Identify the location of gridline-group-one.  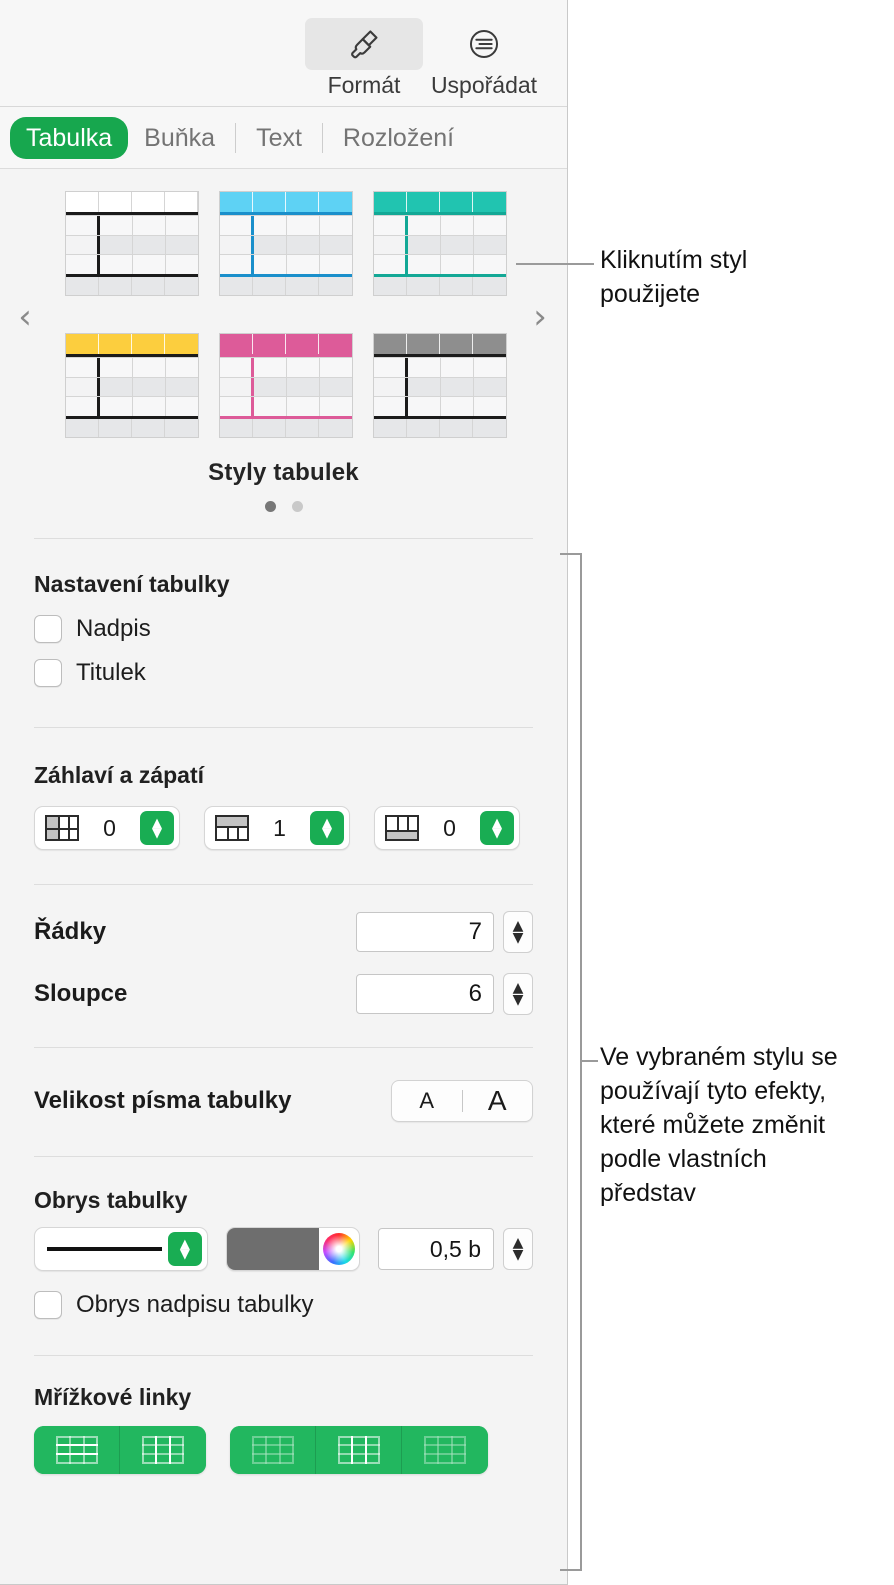
(120, 1450).